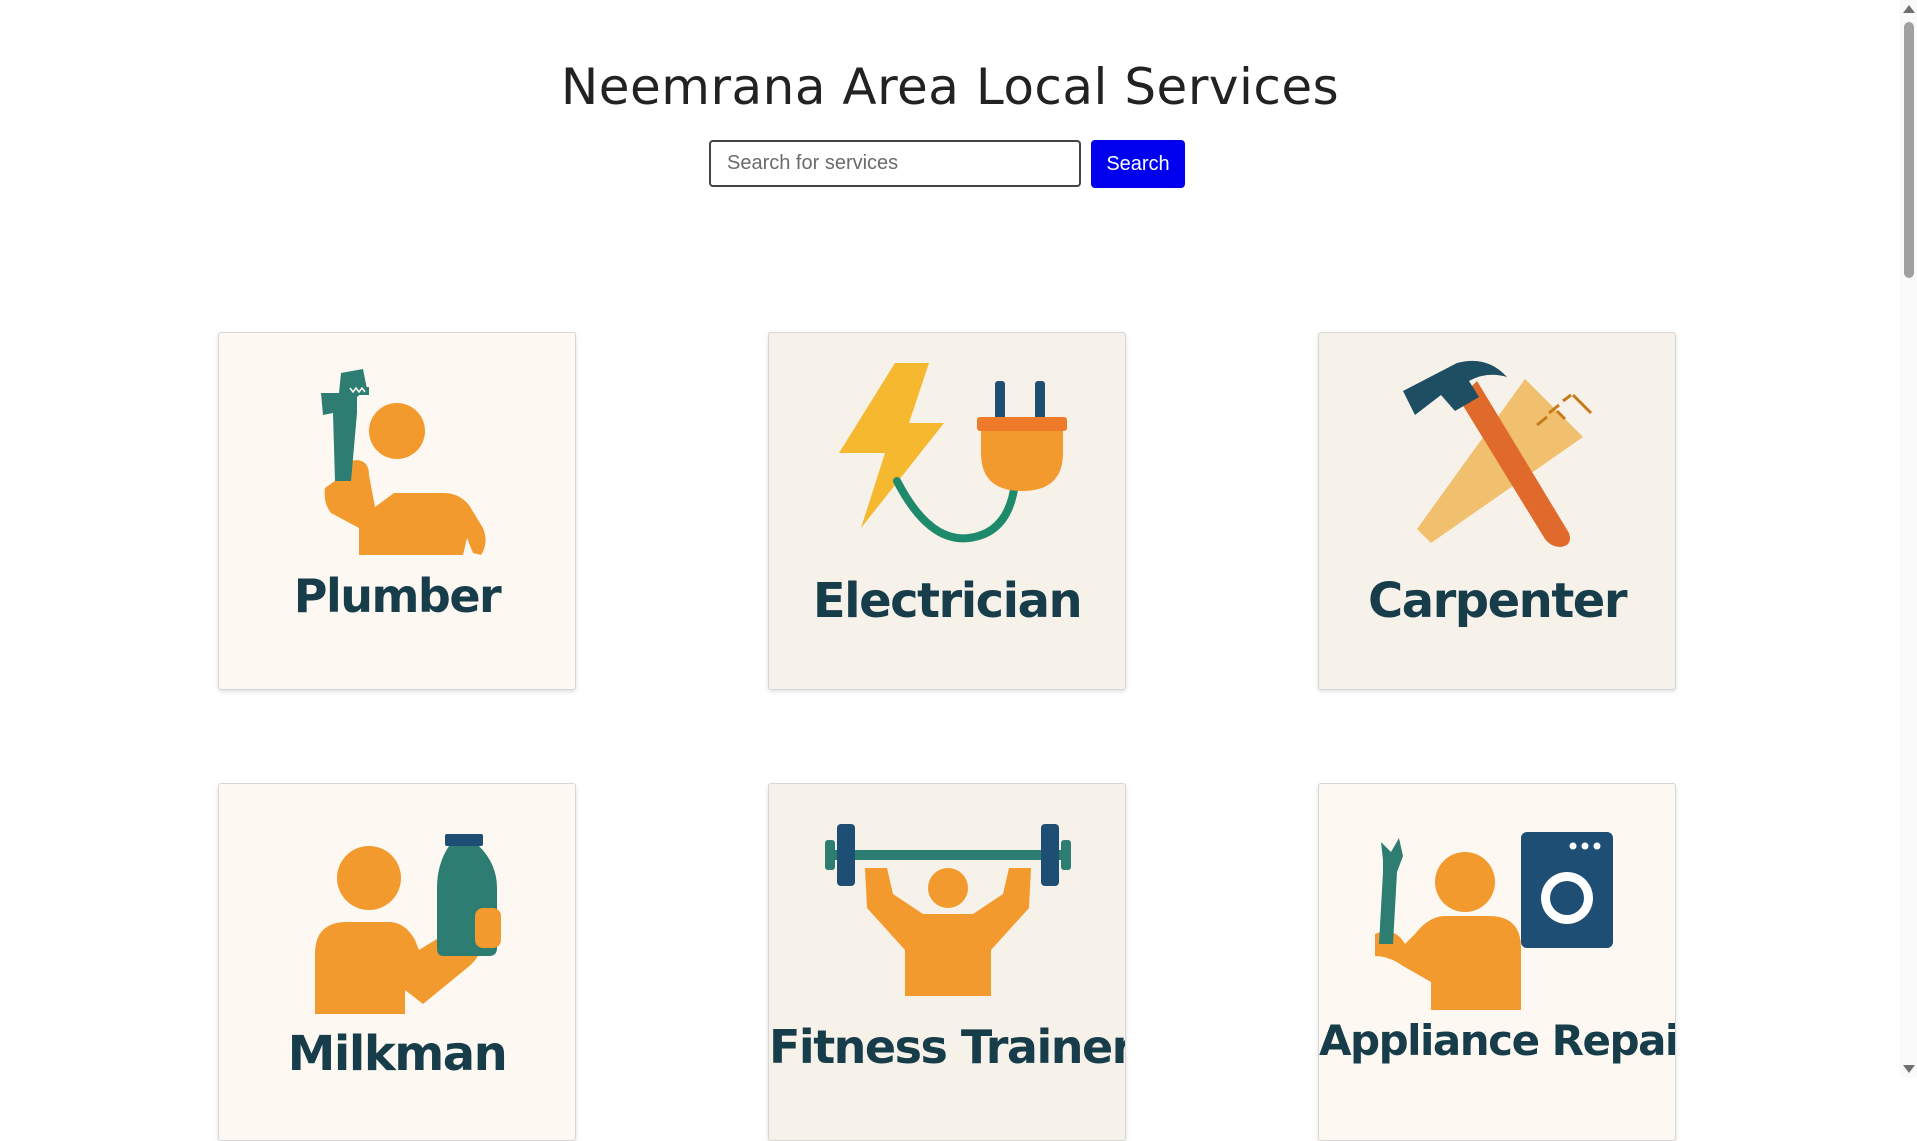 The width and height of the screenshot is (1917, 1141). I want to click on service-card-electrician: Electrician, so click(947, 511).